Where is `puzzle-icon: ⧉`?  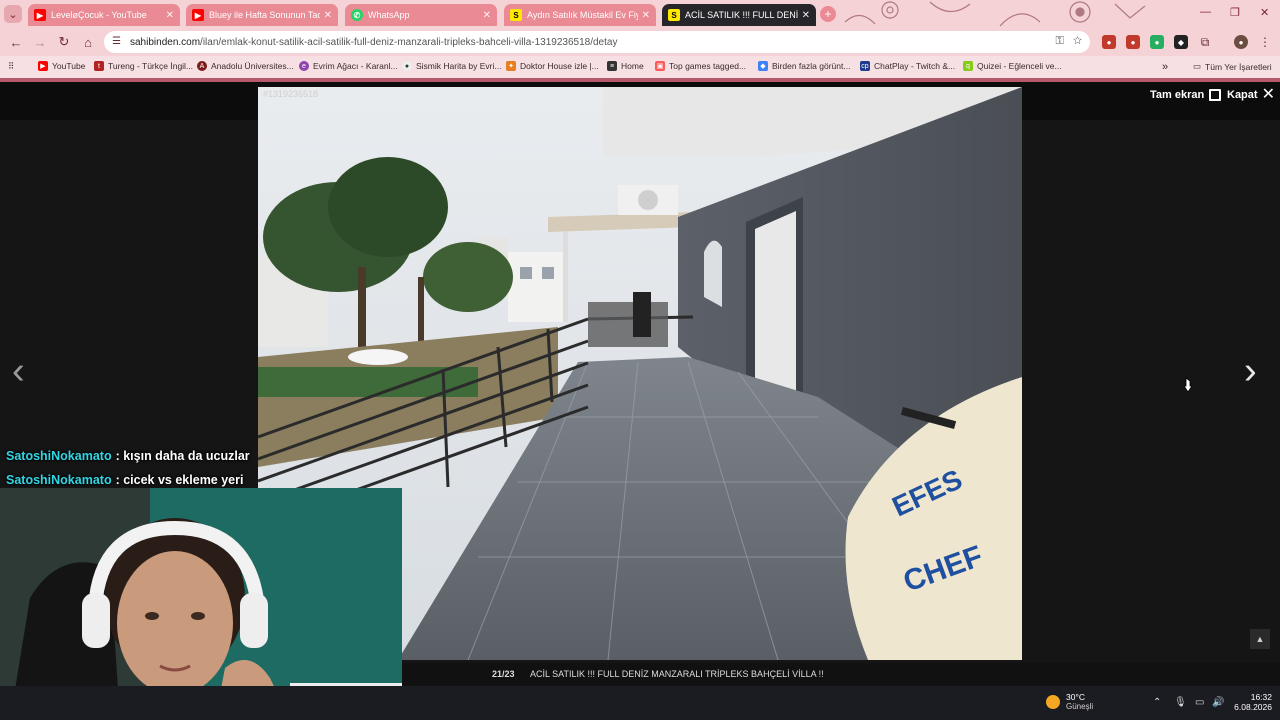 puzzle-icon: ⧉ is located at coordinates (1205, 42).